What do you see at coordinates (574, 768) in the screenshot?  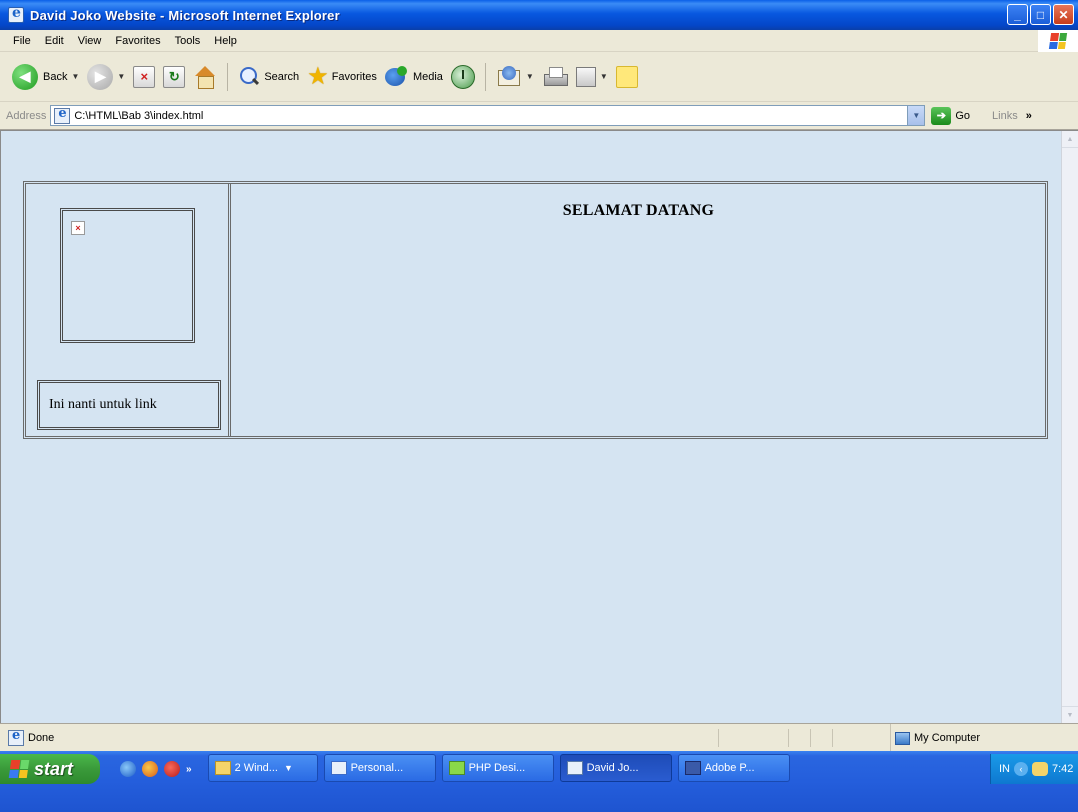 I see `ie-icon` at bounding box center [574, 768].